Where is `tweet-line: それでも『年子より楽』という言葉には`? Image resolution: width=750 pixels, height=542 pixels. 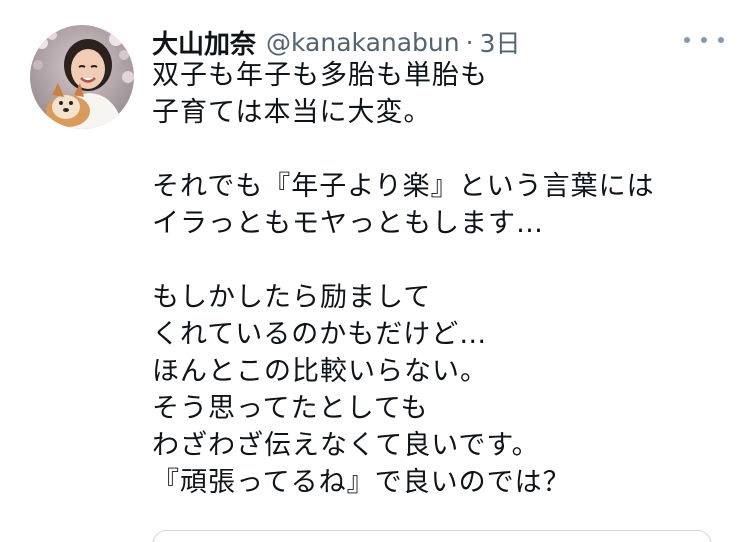
tweet-line: それでも『年子より楽』という言葉には is located at coordinates (403, 186).